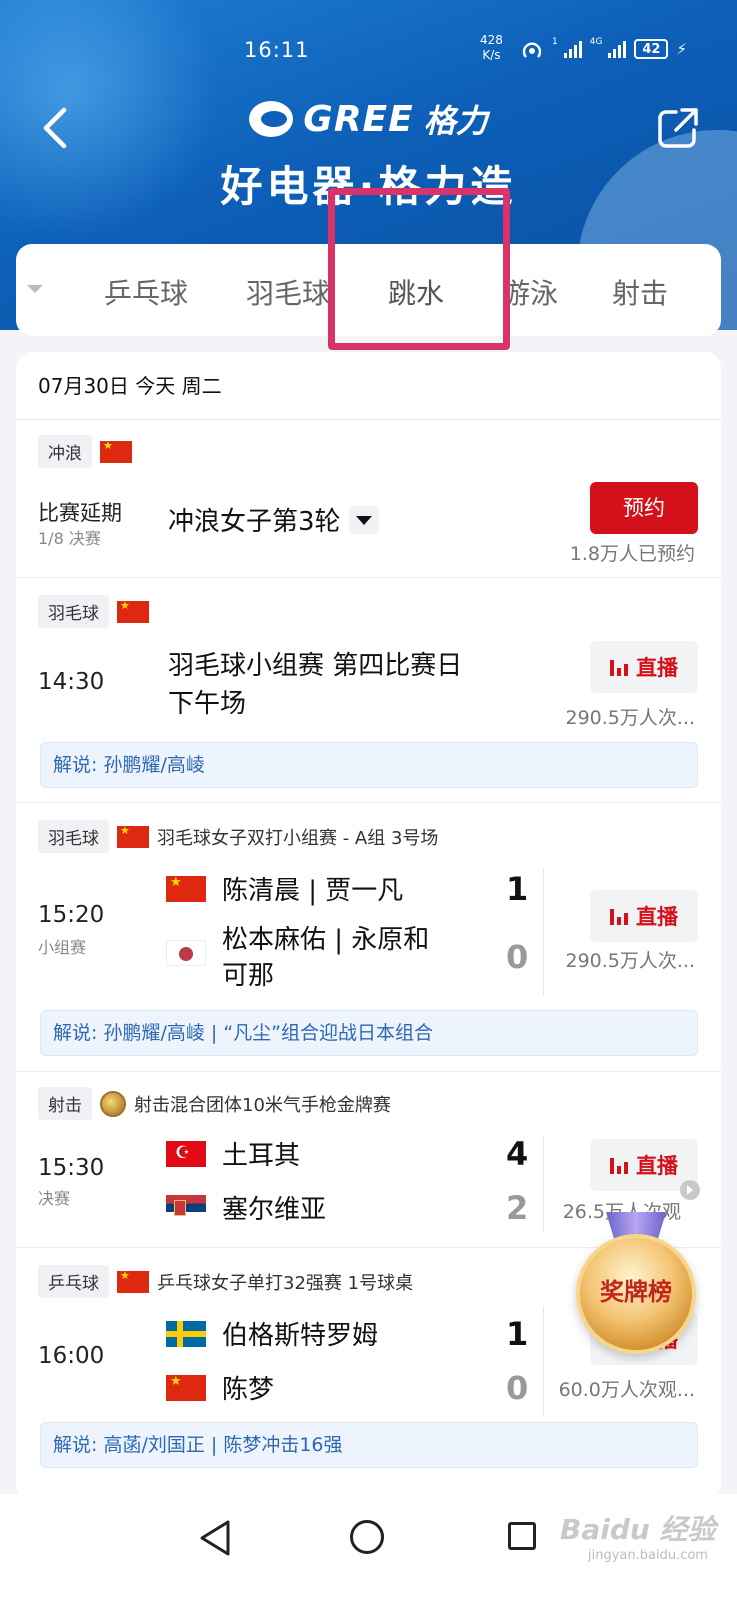  What do you see at coordinates (522, 1536) in the screenshot?
I see `nav-recents-icon` at bounding box center [522, 1536].